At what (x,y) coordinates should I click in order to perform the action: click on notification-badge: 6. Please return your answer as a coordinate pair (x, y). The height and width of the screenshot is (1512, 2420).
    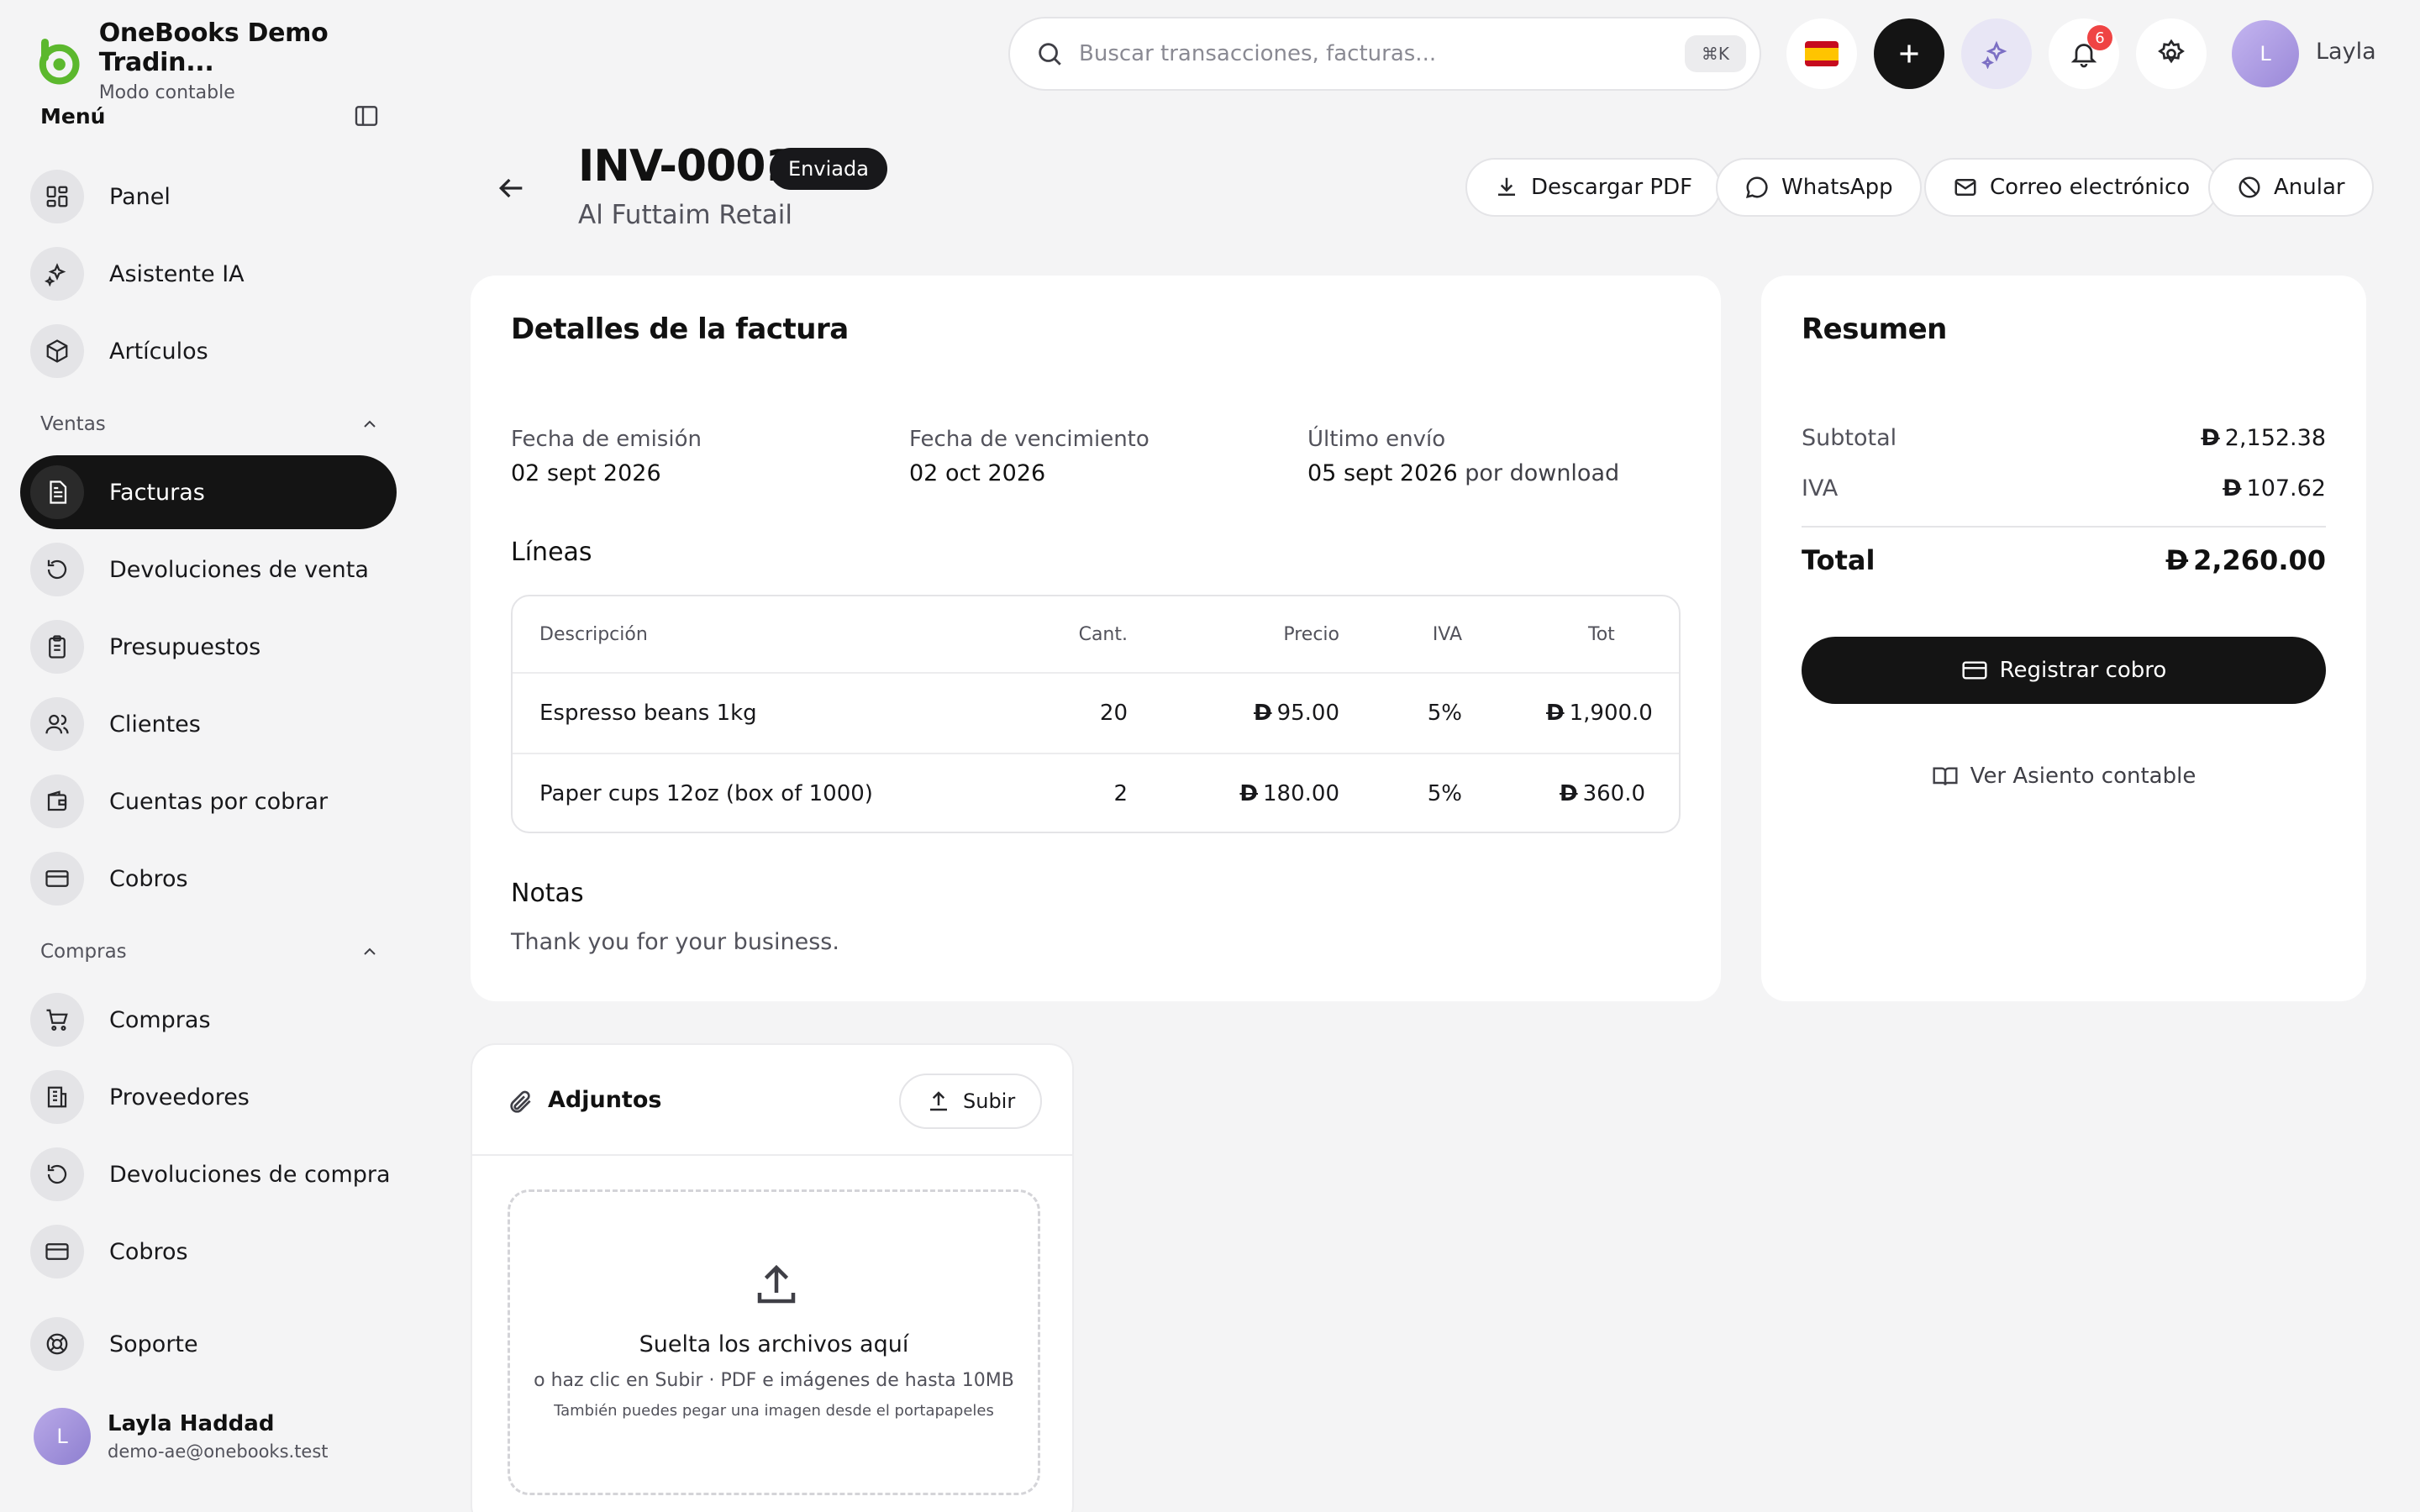
    Looking at the image, I should click on (2099, 37).